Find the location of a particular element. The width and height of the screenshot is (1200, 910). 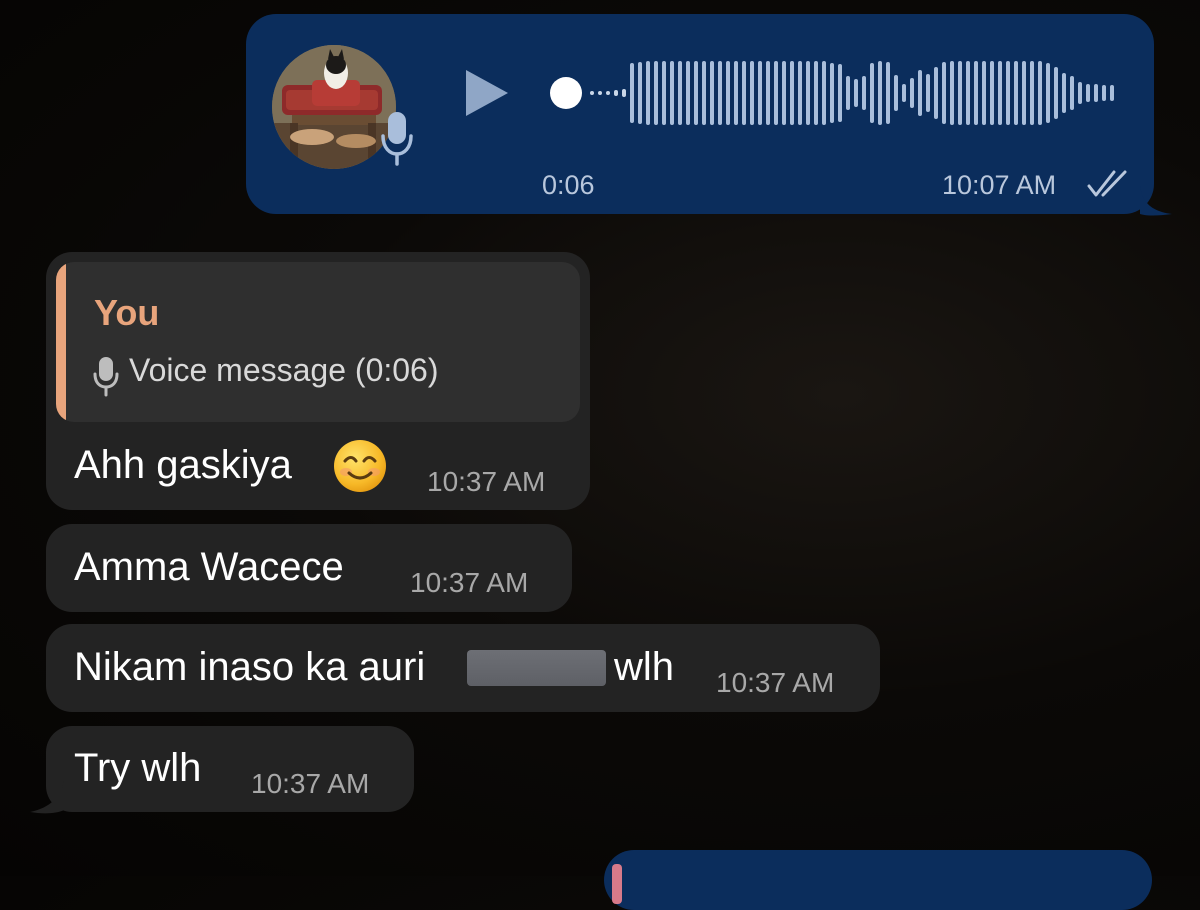

voice-sender-avatar is located at coordinates (334, 107).